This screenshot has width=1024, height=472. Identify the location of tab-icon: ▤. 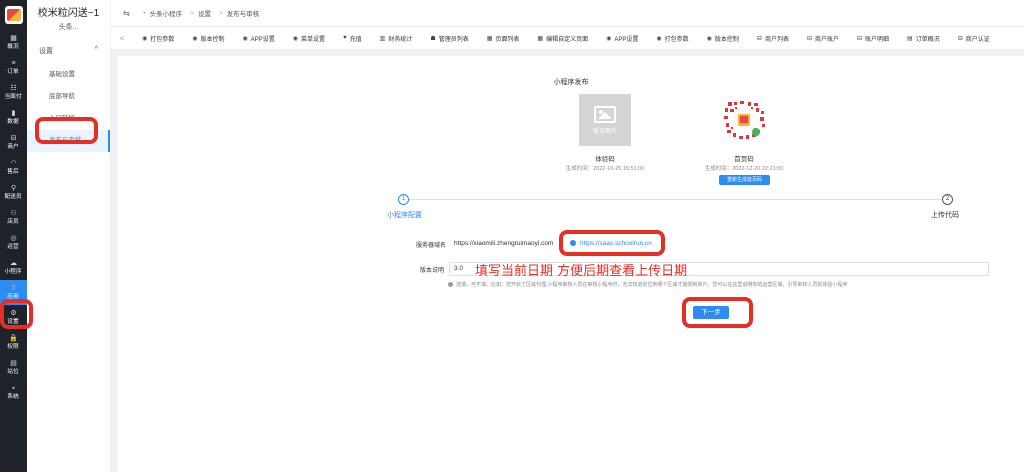
(910, 38).